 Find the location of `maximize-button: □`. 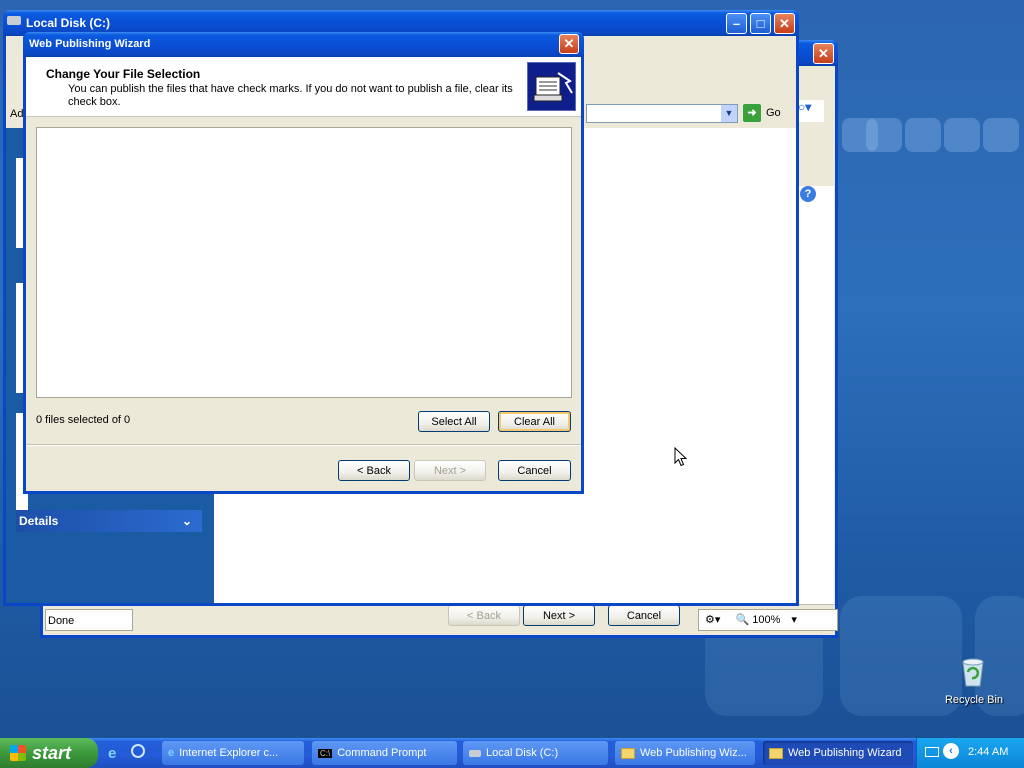

maximize-button: □ is located at coordinates (760, 23).